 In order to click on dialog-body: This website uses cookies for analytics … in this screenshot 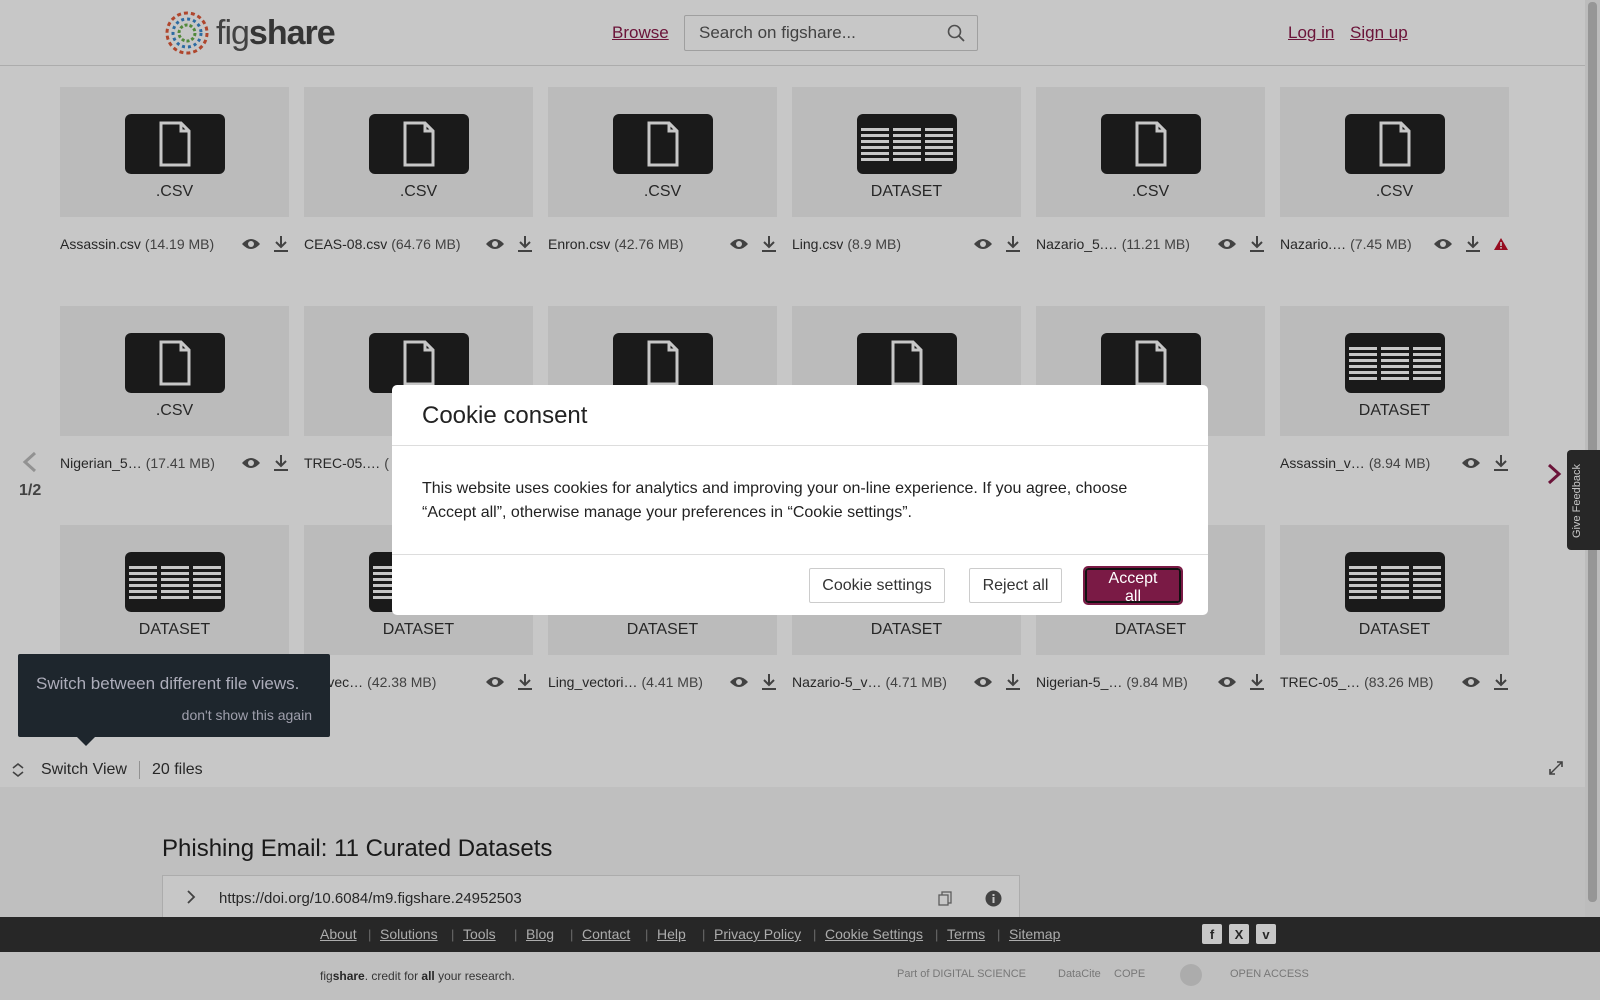, I will do `click(775, 500)`.